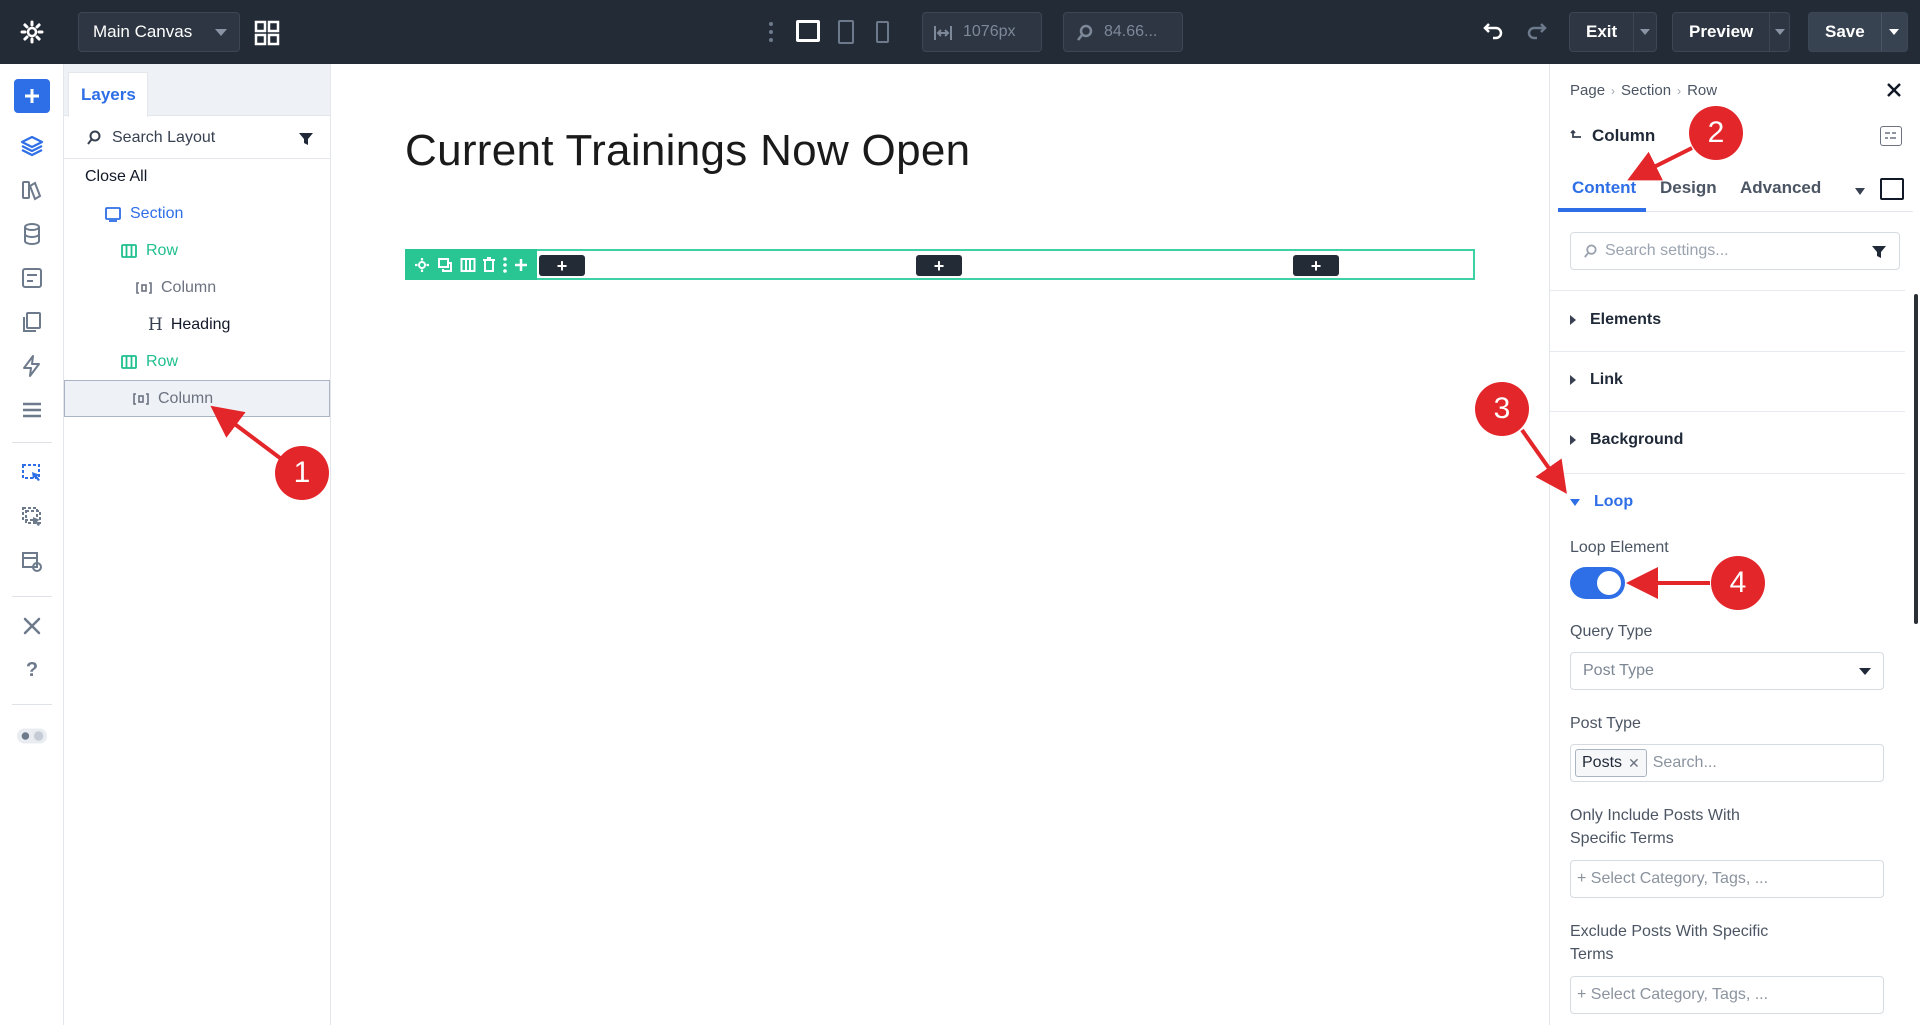  Describe the element at coordinates (1892, 189) in the screenshot. I see `preset-square-icon` at that location.